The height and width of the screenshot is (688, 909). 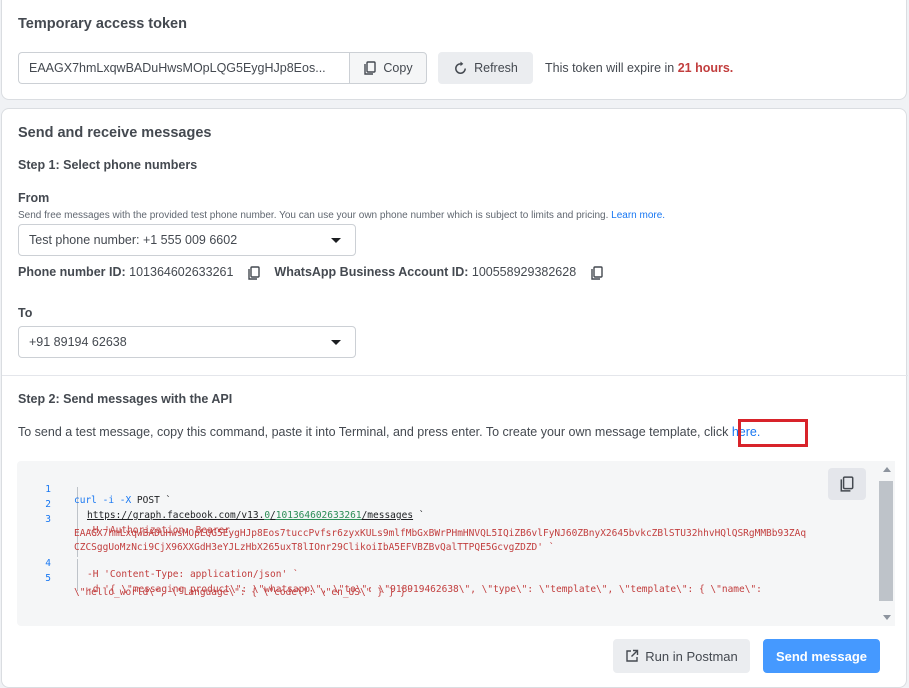 I want to click on divider, so click(x=455, y=375).